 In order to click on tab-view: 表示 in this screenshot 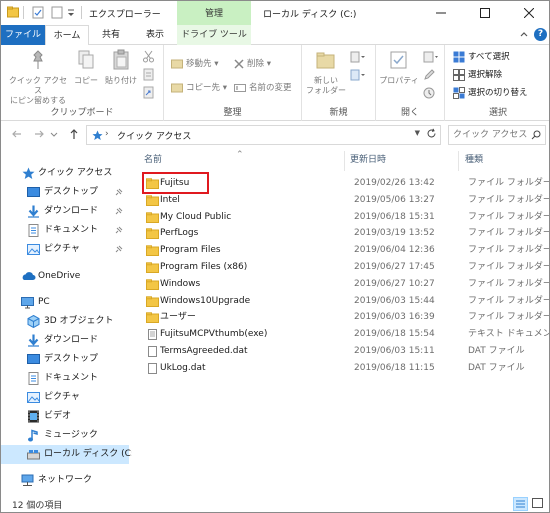, I will do `click(155, 35)`.